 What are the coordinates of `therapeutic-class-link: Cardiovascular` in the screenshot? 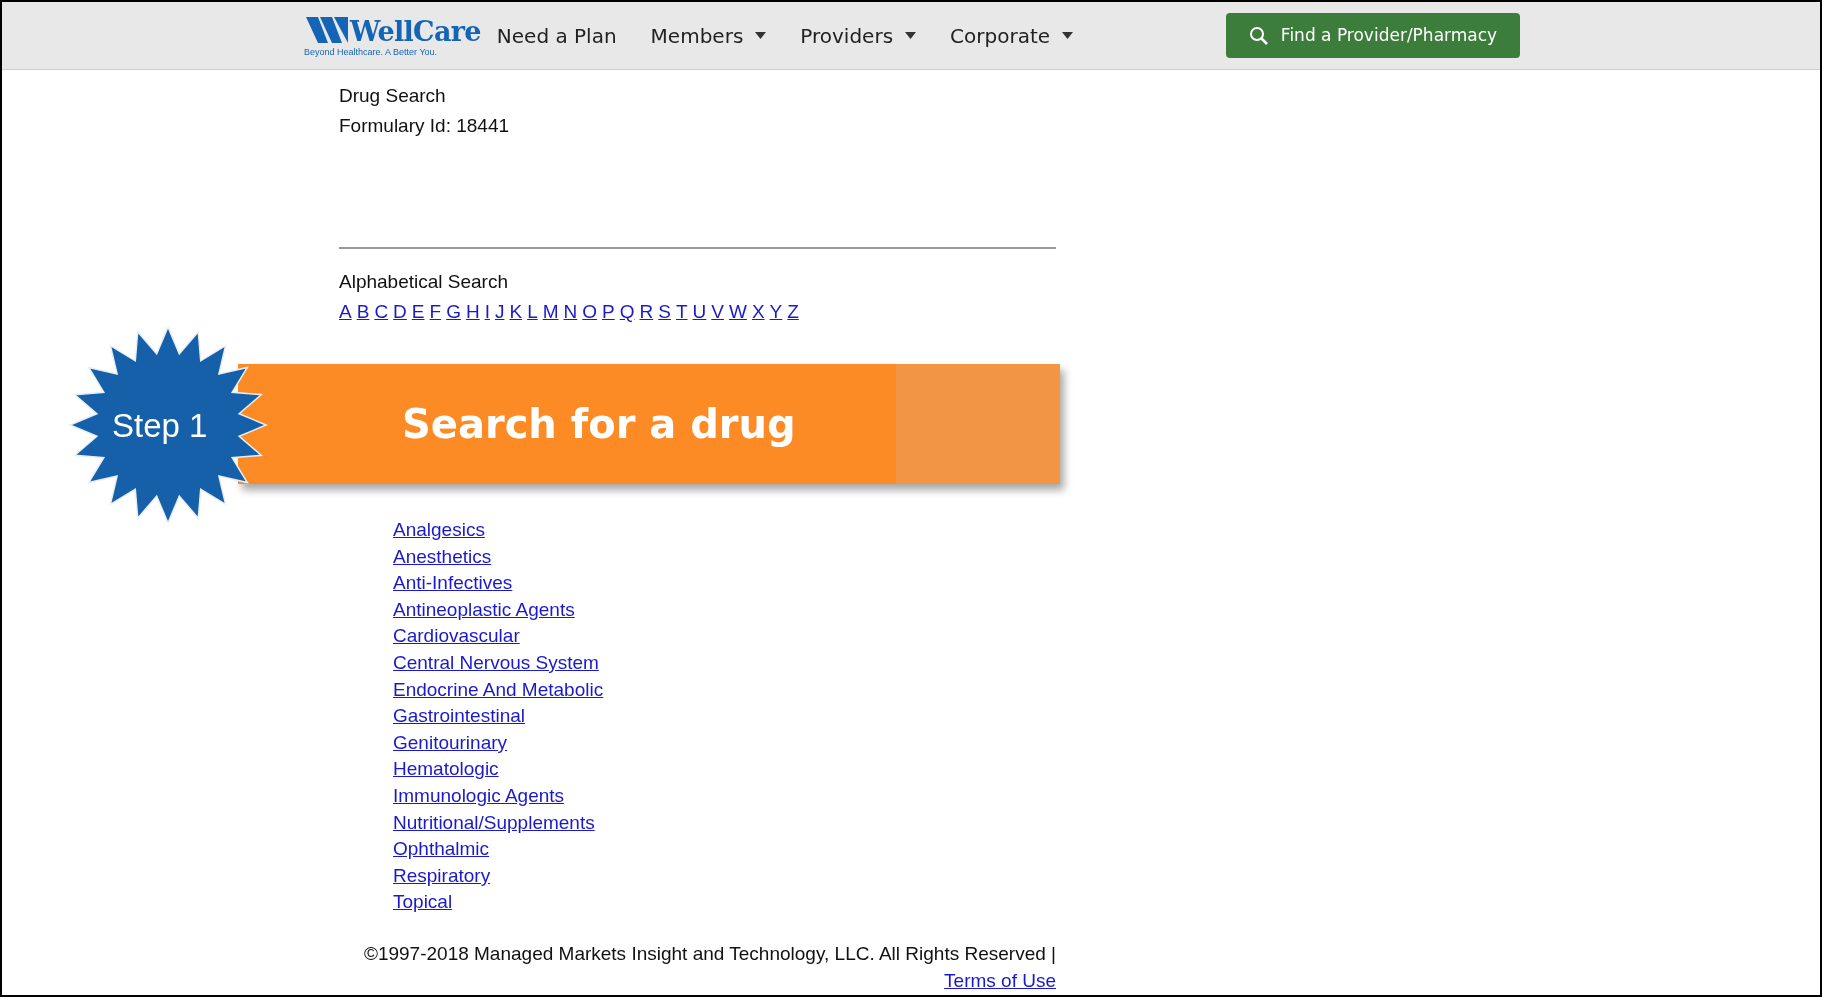 It's located at (456, 636).